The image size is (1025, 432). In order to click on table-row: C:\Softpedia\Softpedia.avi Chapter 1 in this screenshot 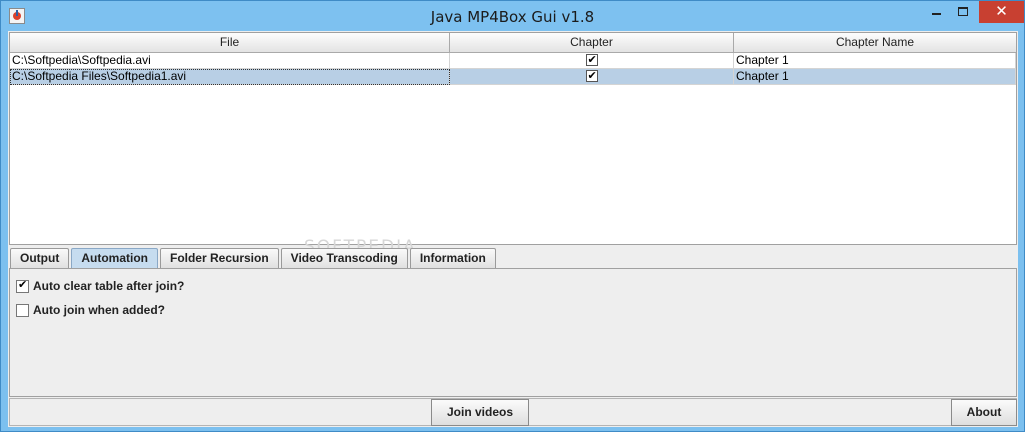, I will do `click(513, 61)`.